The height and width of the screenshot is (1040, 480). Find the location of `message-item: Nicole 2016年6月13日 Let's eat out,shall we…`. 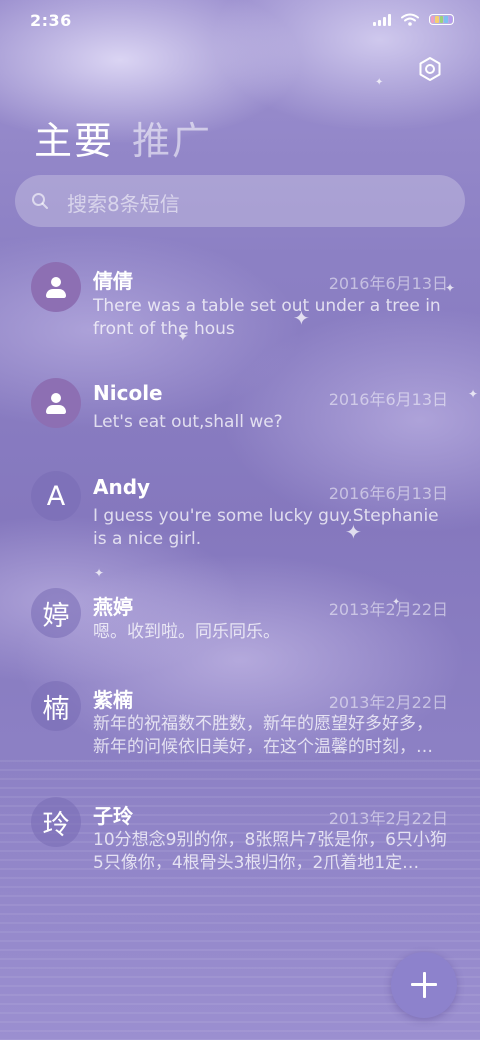

message-item: Nicole 2016年6月13日 Let's eat out,shall we… is located at coordinates (240, 426).